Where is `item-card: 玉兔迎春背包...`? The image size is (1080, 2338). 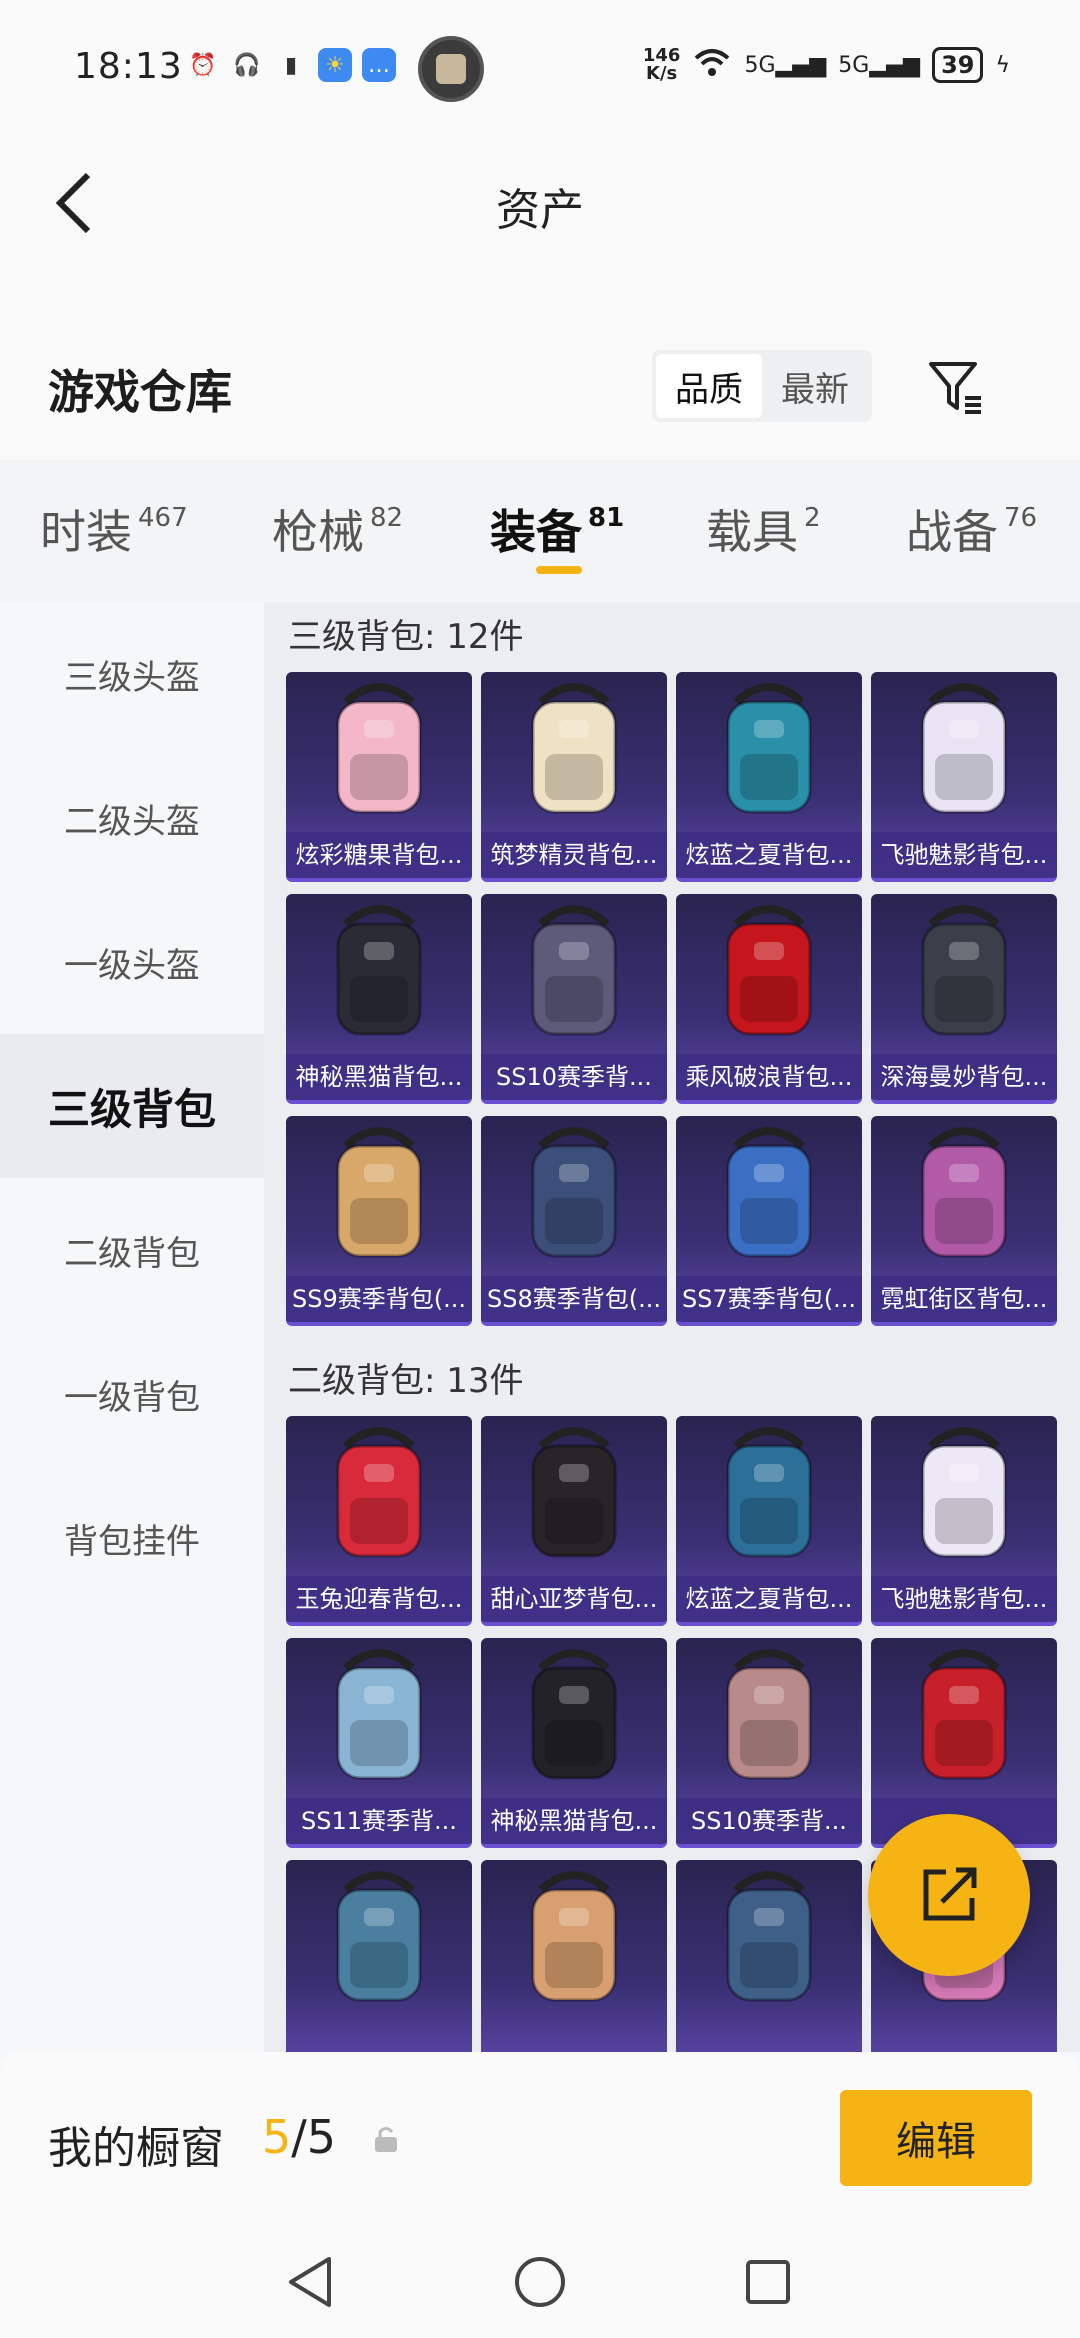 item-card: 玉兔迎春背包... is located at coordinates (379, 1521).